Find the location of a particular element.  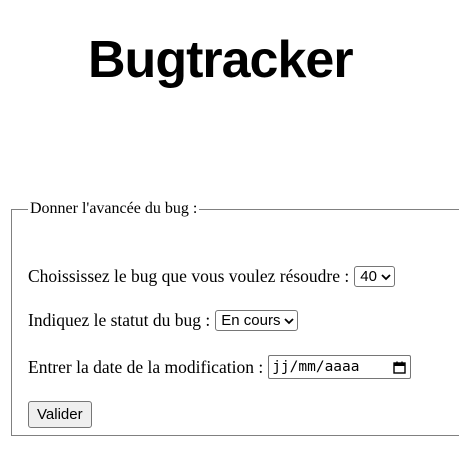

status-select: En cours is located at coordinates (257, 320).